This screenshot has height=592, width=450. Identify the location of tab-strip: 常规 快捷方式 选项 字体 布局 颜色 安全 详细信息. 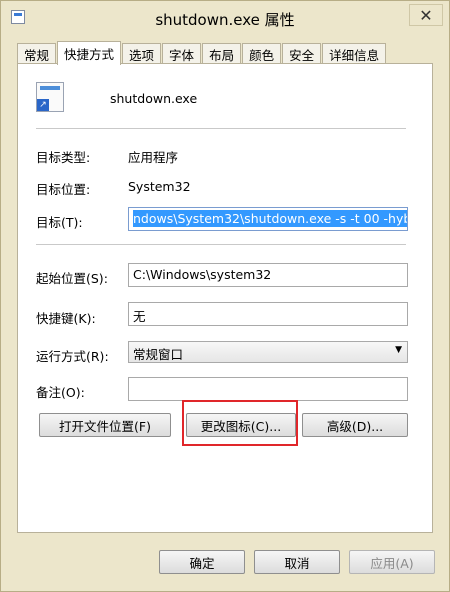
(202, 53).